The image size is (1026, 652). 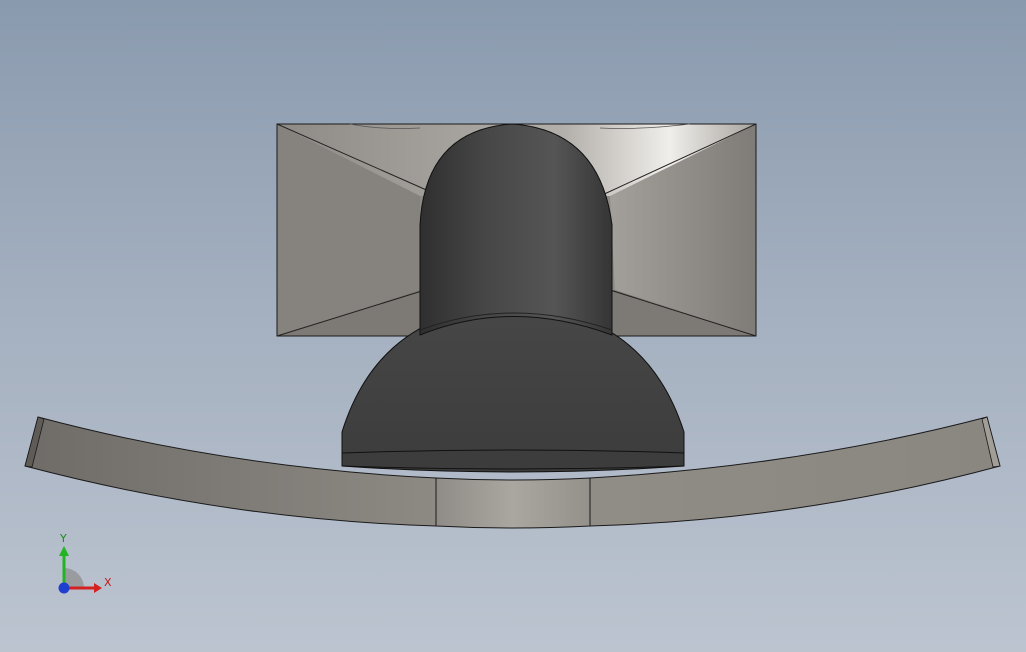 What do you see at coordinates (108, 582) in the screenshot?
I see `x-axis-label: X` at bounding box center [108, 582].